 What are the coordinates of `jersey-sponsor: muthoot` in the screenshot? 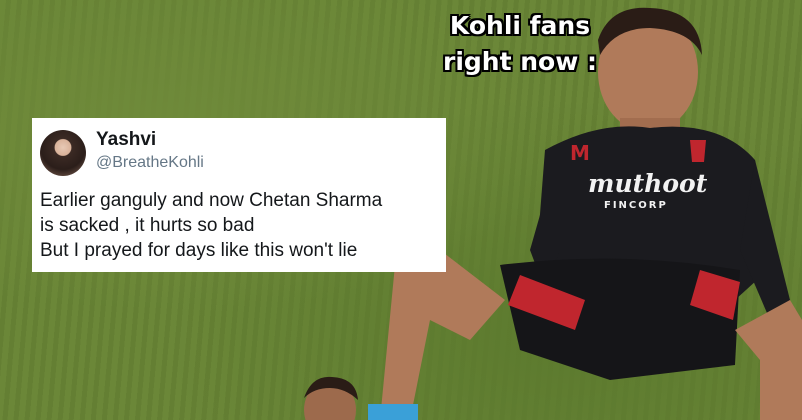 It's located at (648, 183).